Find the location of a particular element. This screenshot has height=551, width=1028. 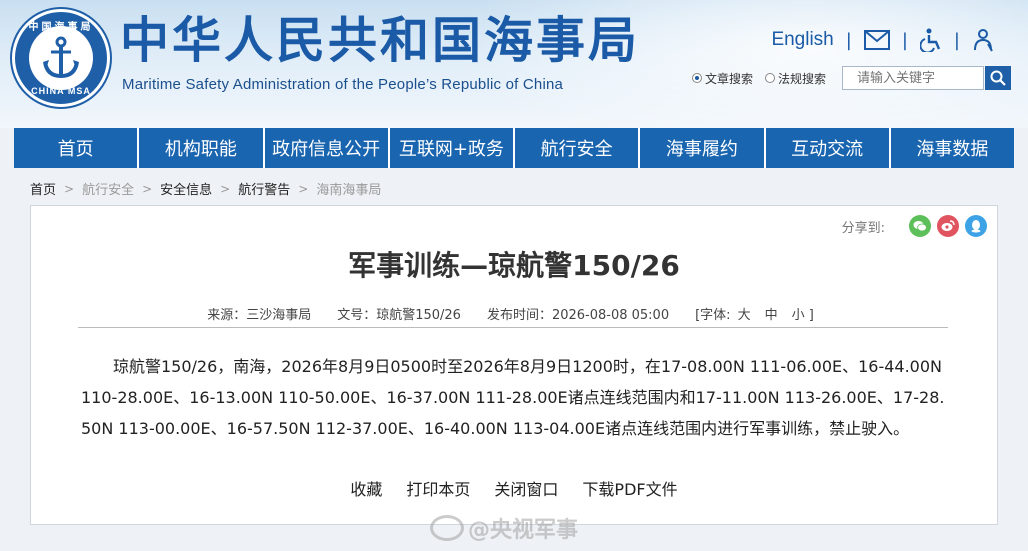

favorite-link: 收藏 is located at coordinates (366, 488).